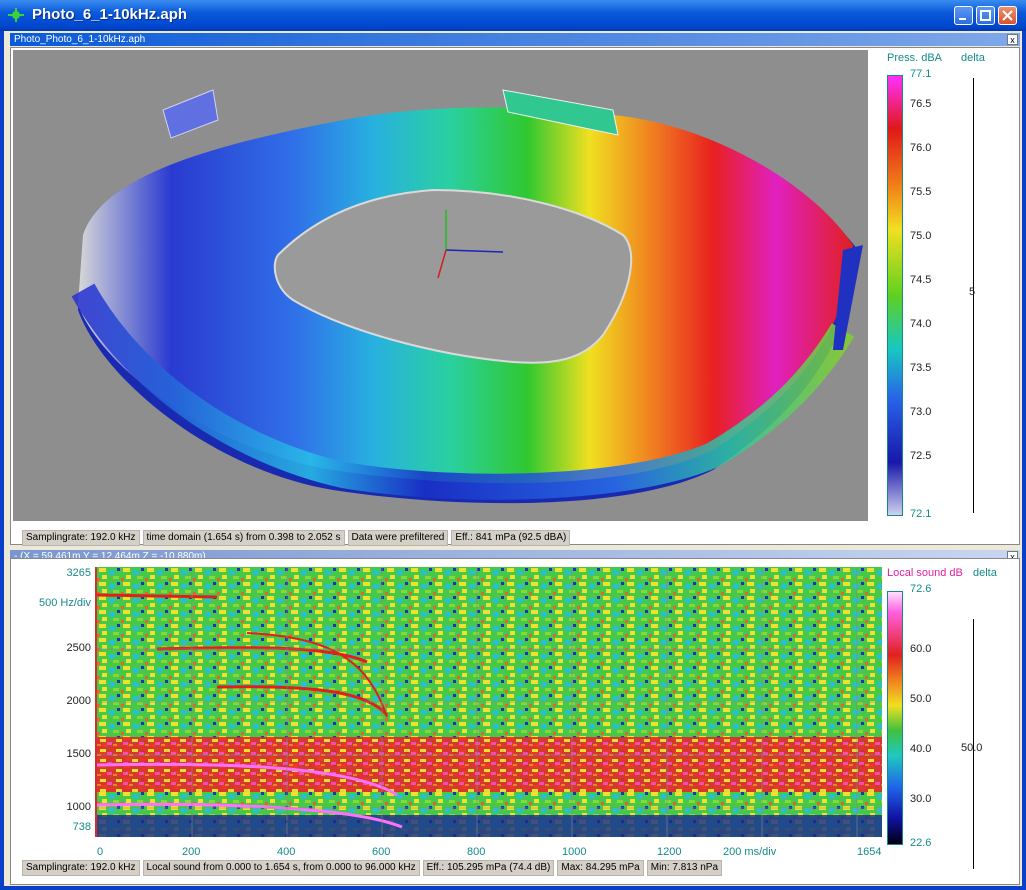 The image size is (1026, 890). Describe the element at coordinates (513, 15) in the screenshot. I see `window-titlebar: Photo_6_1-10kHz.aph` at that location.